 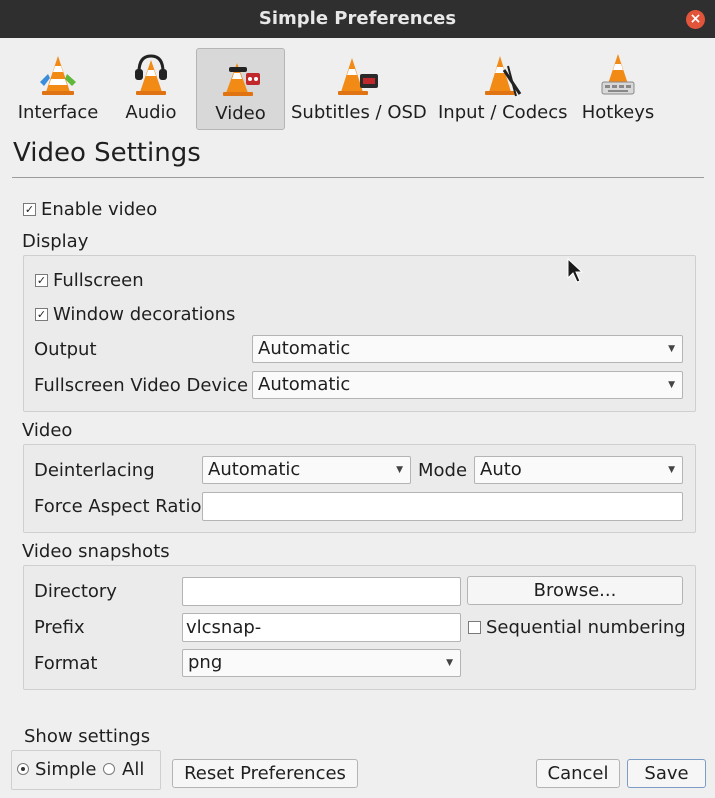 I want to click on output-value: Automatic, so click(x=304, y=348).